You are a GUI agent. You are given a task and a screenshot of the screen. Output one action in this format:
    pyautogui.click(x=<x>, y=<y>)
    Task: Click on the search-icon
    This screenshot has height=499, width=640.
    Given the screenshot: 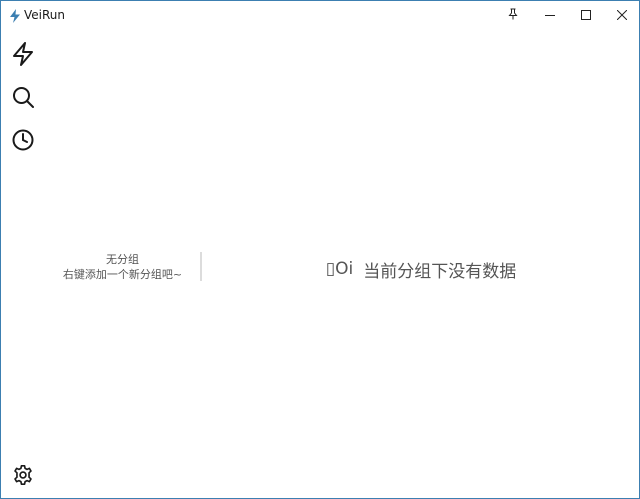 What is the action you would take?
    pyautogui.click(x=23, y=99)
    